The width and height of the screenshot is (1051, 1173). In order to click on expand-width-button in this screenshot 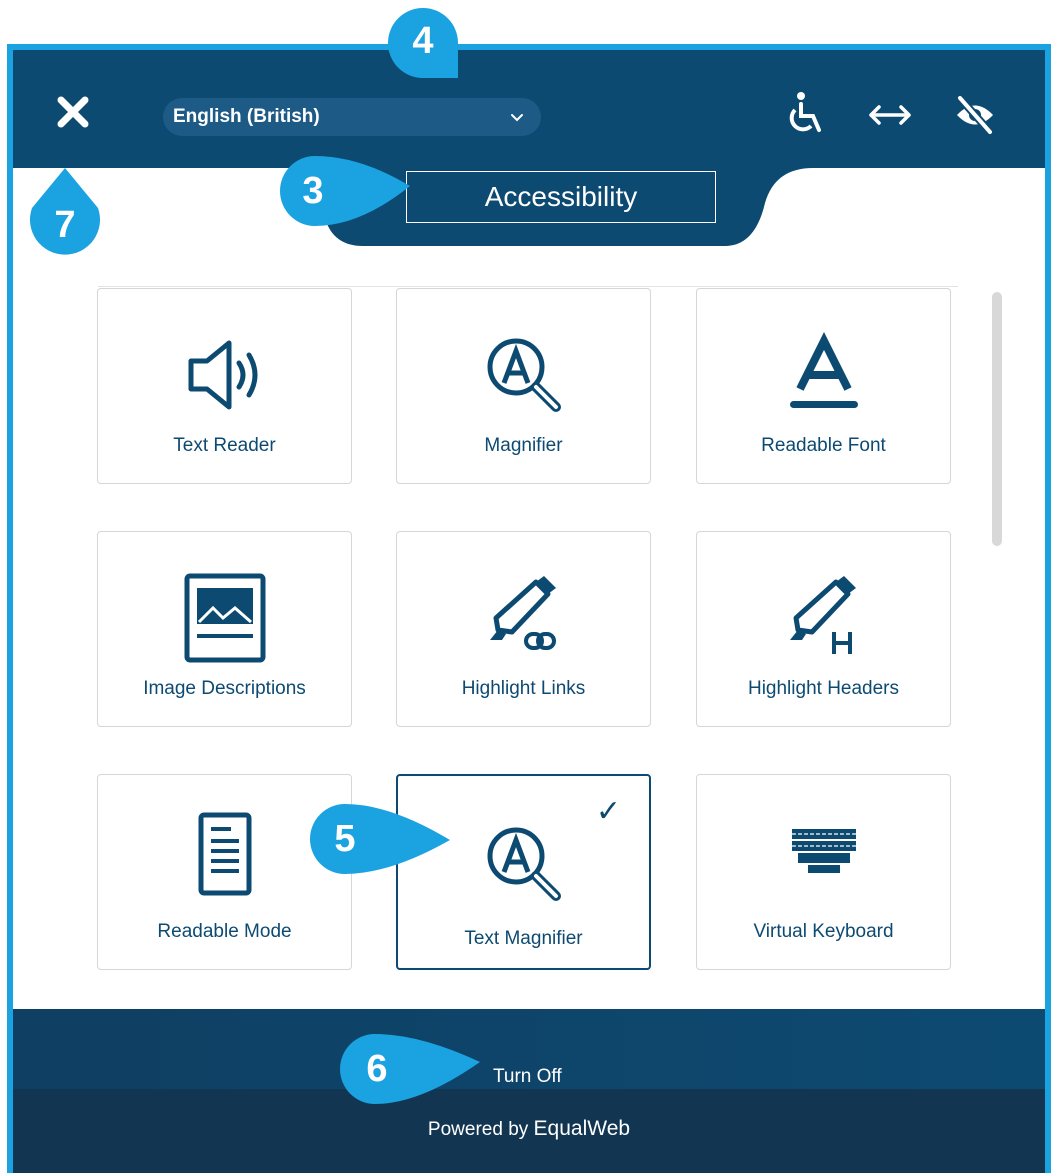, I will do `click(890, 115)`.